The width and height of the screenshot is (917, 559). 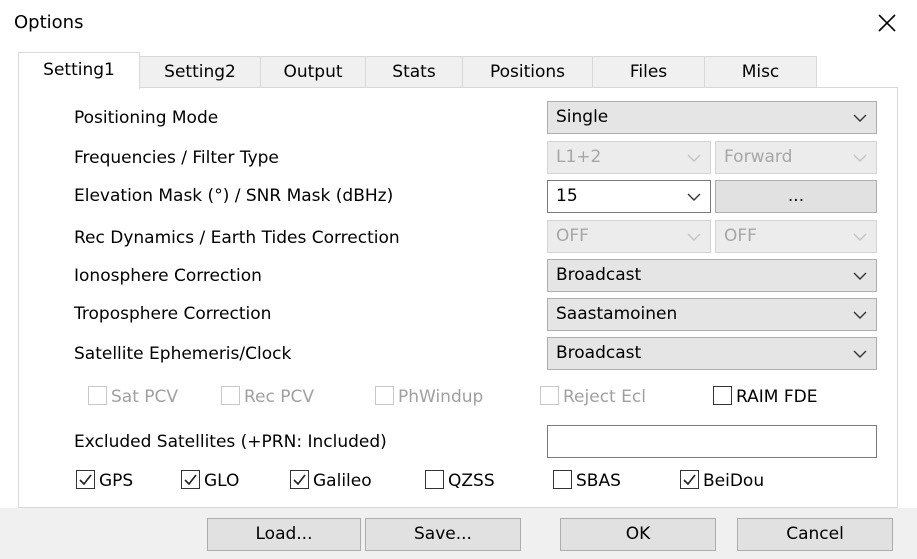 I want to click on frequencies-label: Frequencies / Filter Type, so click(x=176, y=158).